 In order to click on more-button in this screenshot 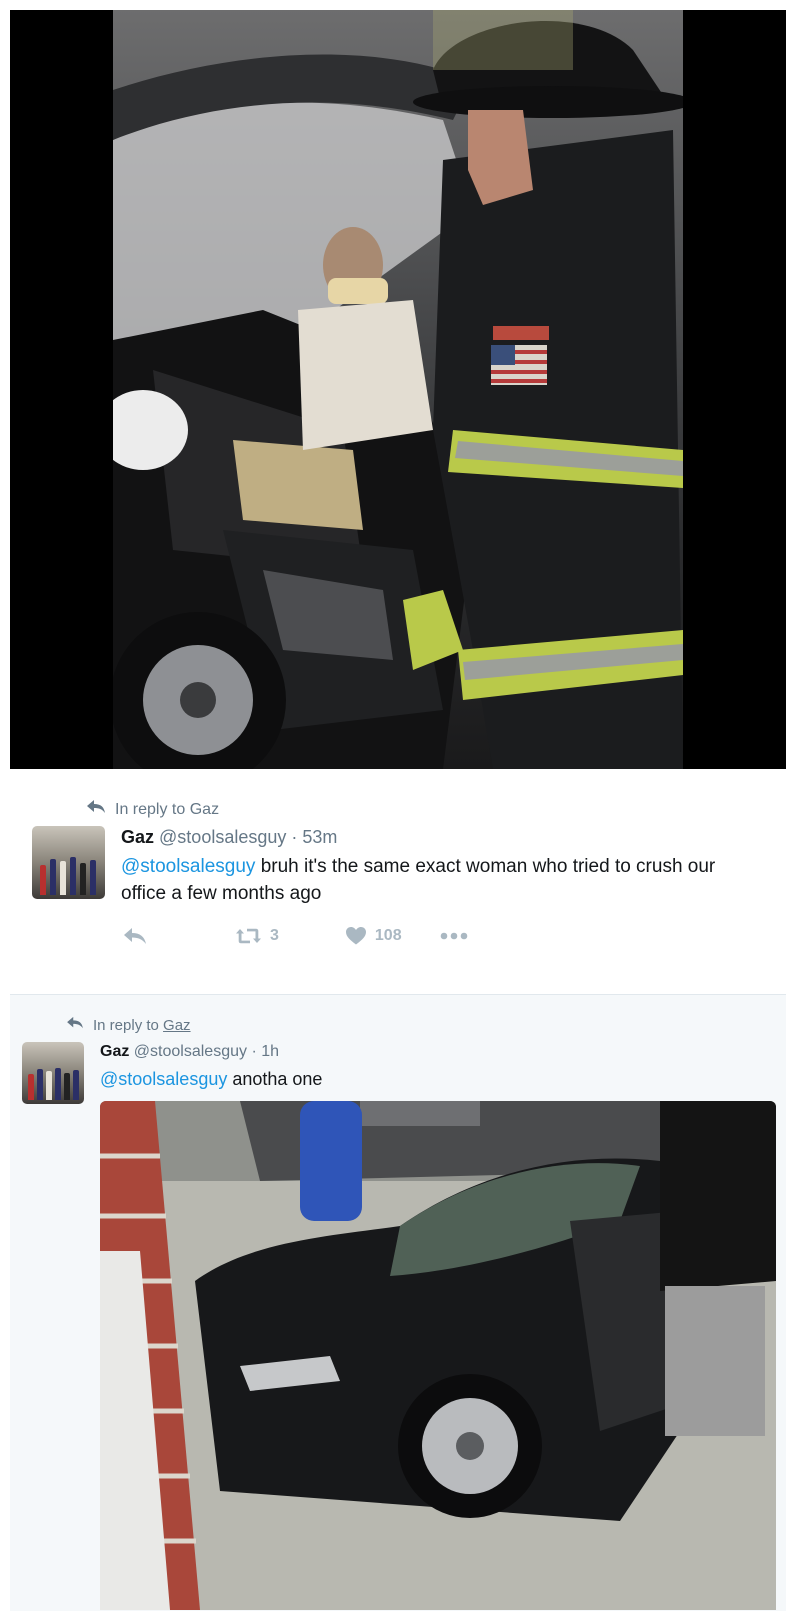, I will do `click(454, 936)`.